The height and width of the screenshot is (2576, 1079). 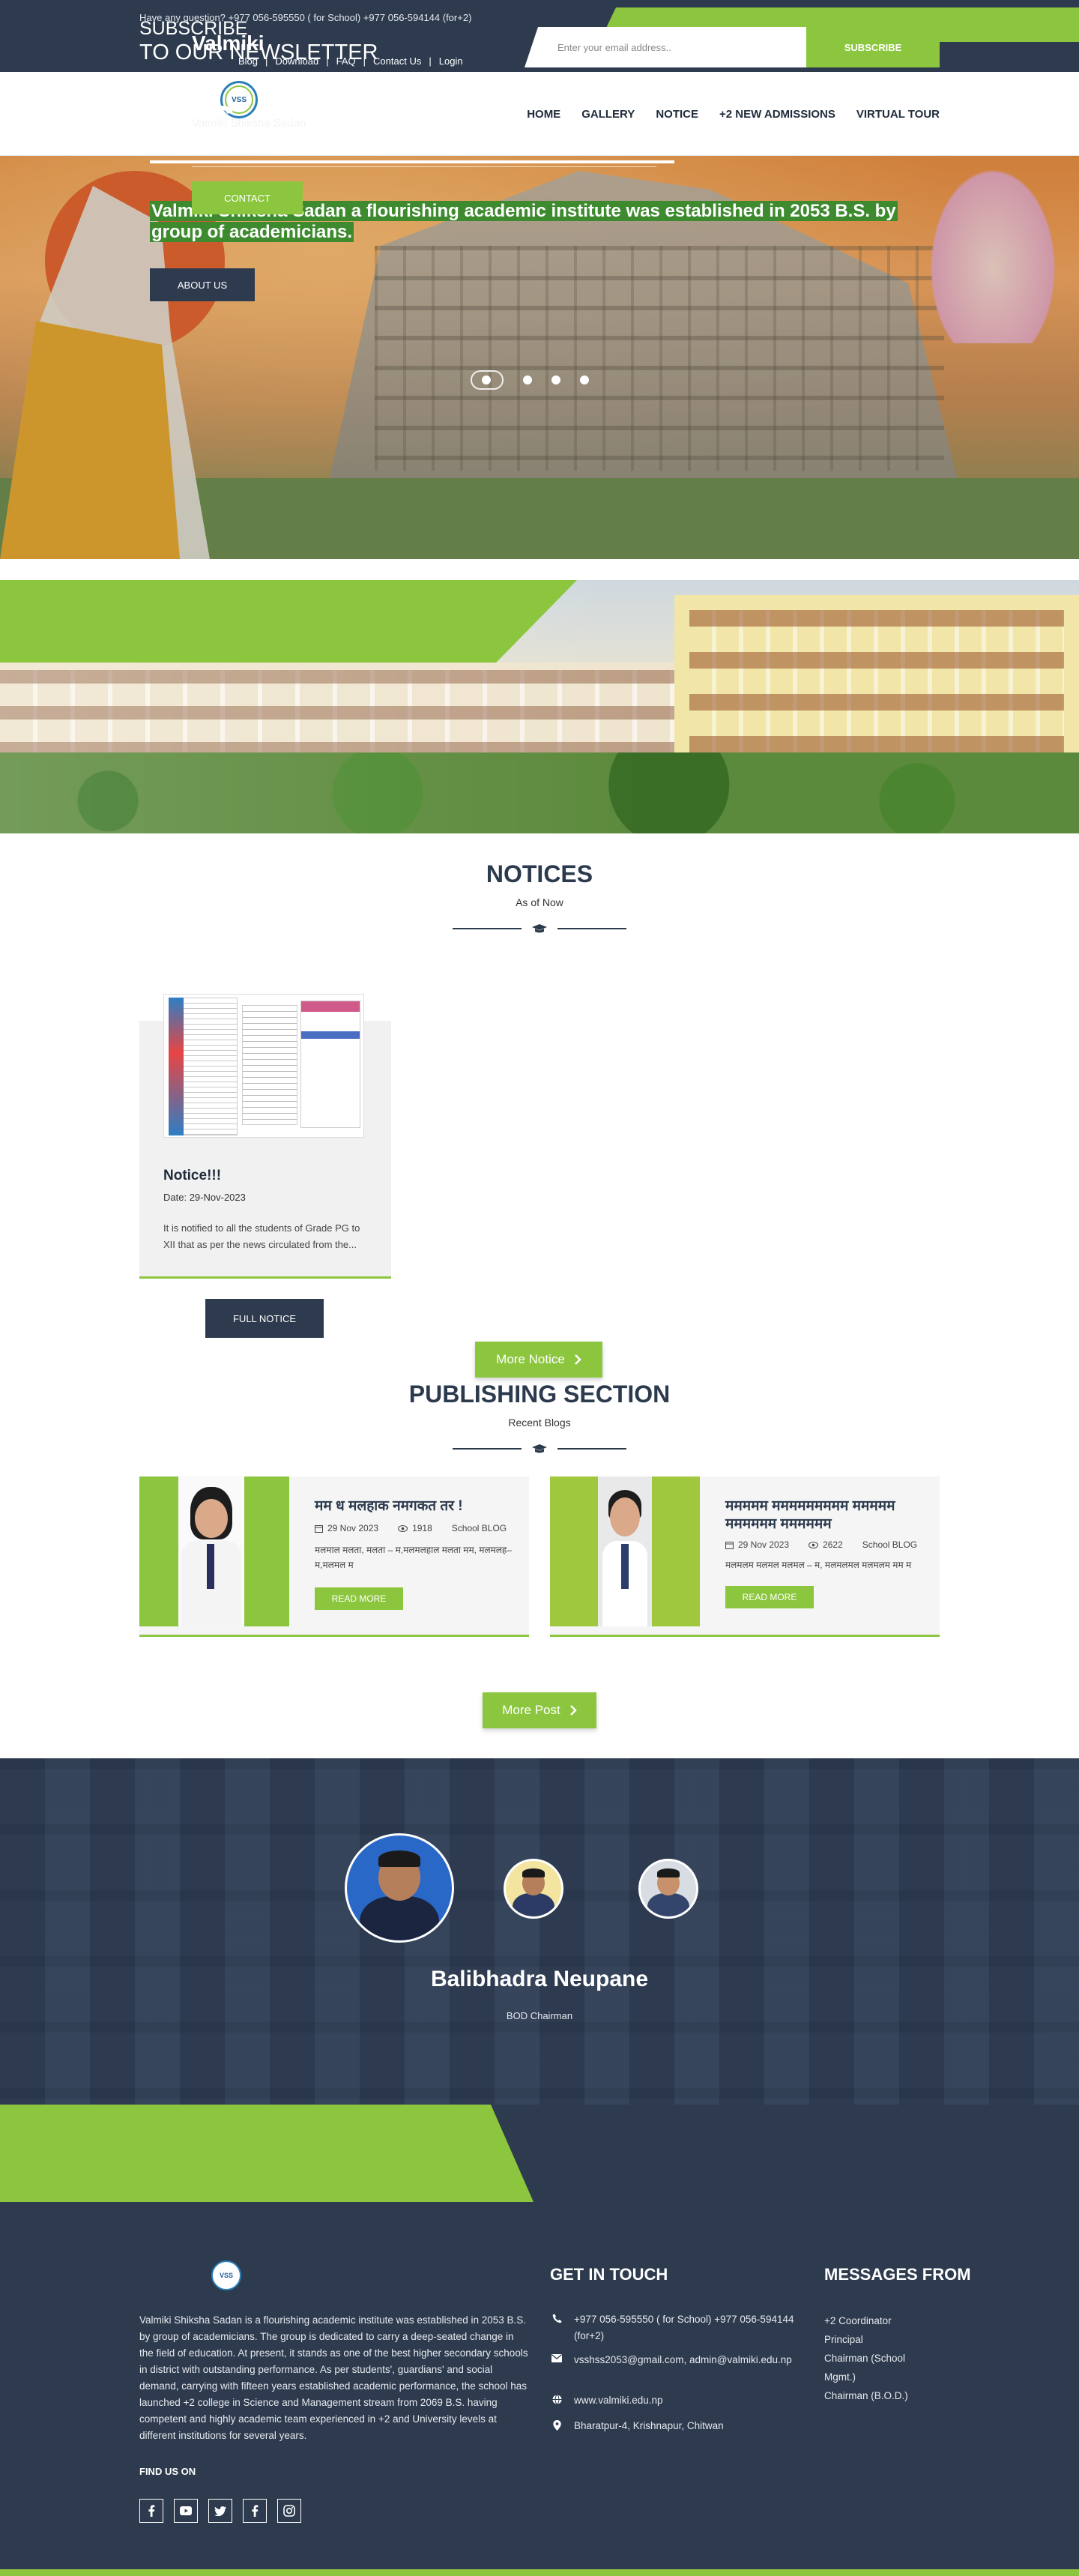 What do you see at coordinates (777, 115) in the screenshot?
I see `nav-admissions: +2 NEW ADMISSIONS` at bounding box center [777, 115].